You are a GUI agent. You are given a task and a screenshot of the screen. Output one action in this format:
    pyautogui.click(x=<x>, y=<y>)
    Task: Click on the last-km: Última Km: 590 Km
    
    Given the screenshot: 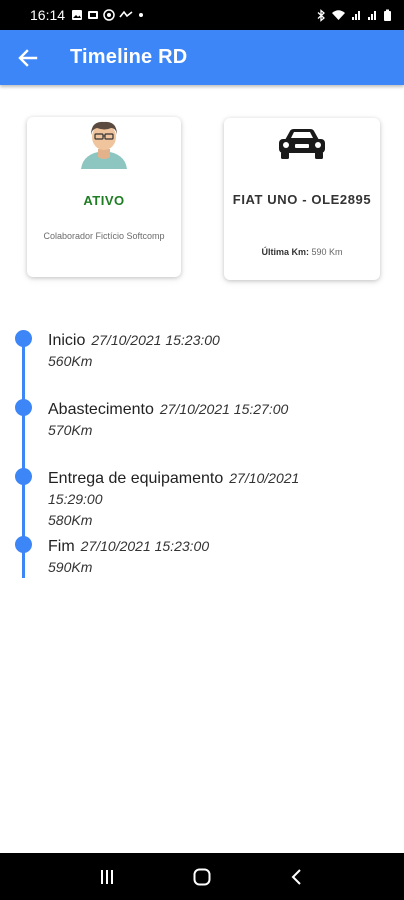 What is the action you would take?
    pyautogui.click(x=302, y=252)
    